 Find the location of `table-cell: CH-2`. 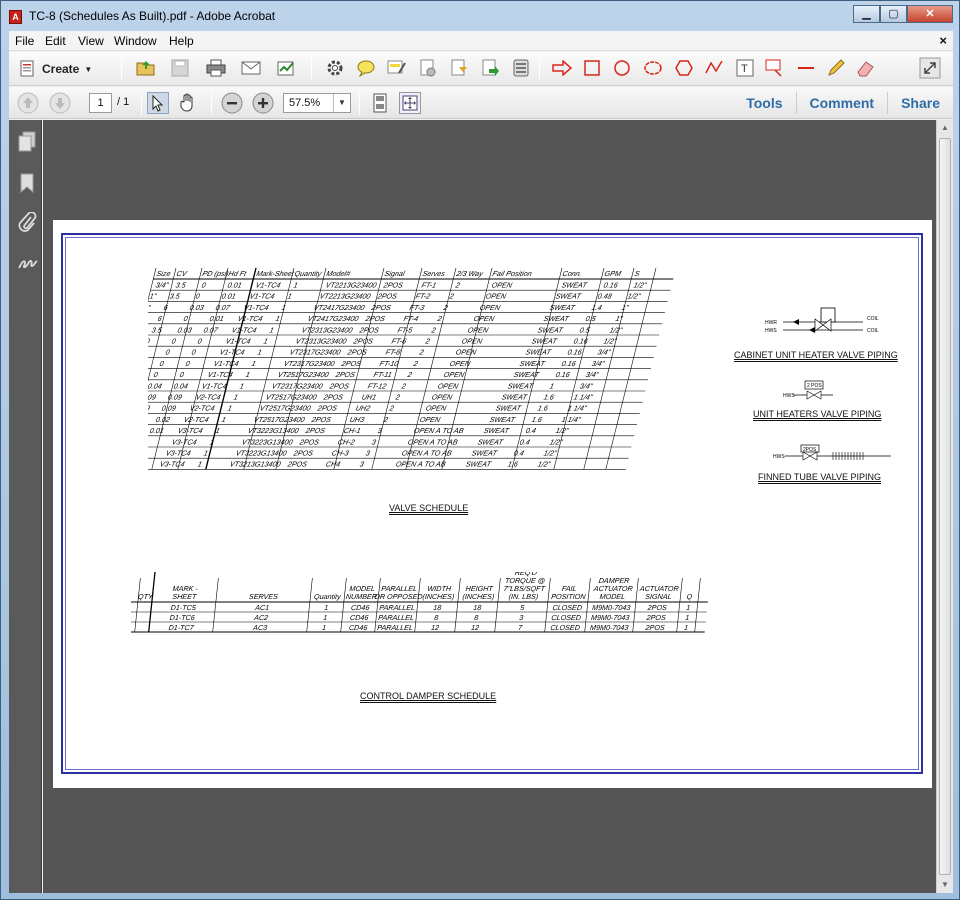

table-cell: CH-2 is located at coordinates (346, 441).